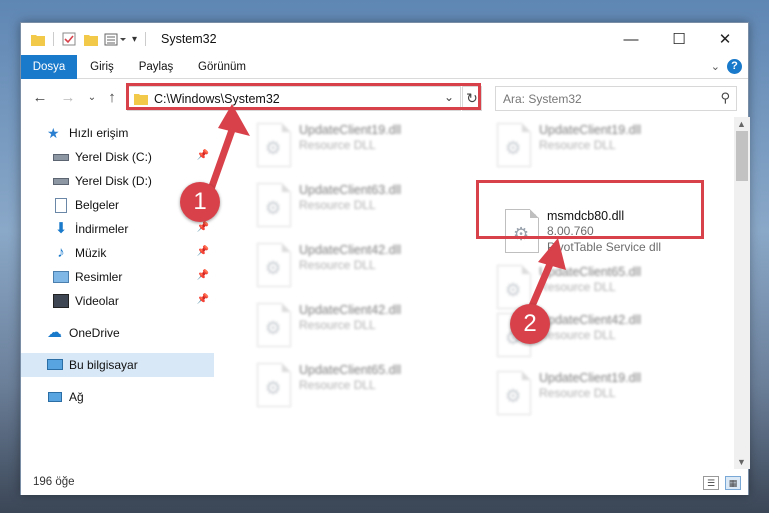 This screenshot has height=513, width=769. Describe the element at coordinates (742, 156) in the screenshot. I see `scrollbar-thumb` at that location.